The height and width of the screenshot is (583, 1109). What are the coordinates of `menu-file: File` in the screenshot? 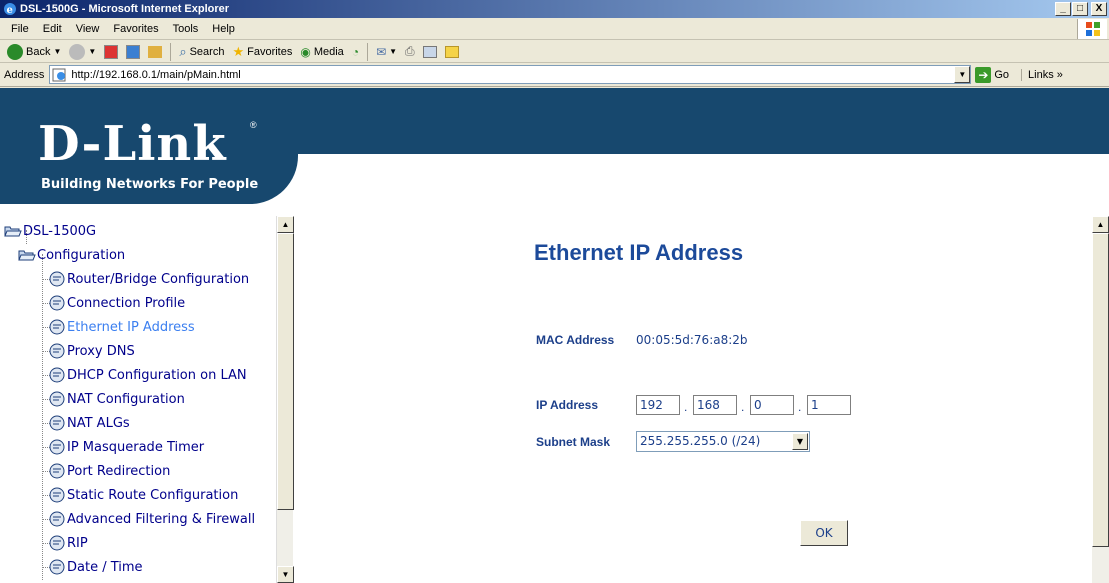 It's located at (20, 29).